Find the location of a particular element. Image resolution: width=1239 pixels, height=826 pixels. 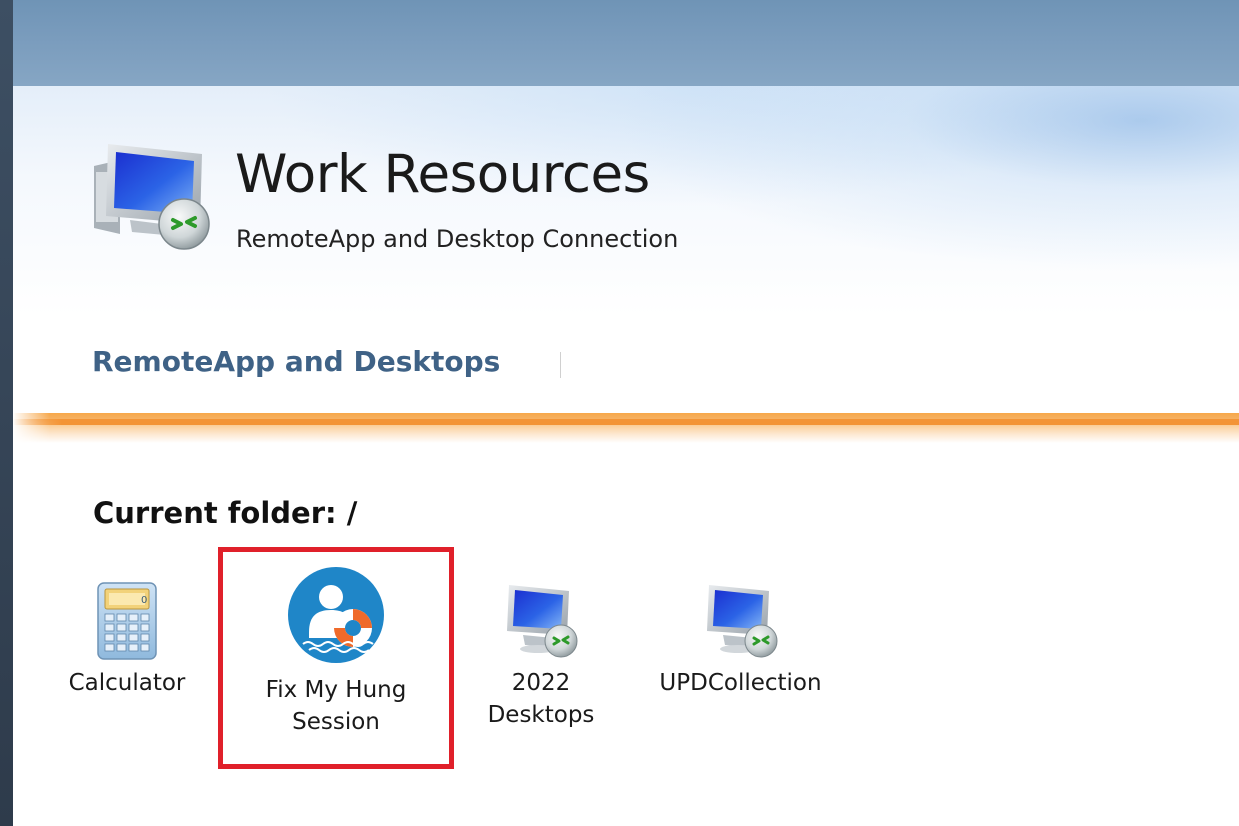

app-label-calculator: Calculator is located at coordinates (127, 683).